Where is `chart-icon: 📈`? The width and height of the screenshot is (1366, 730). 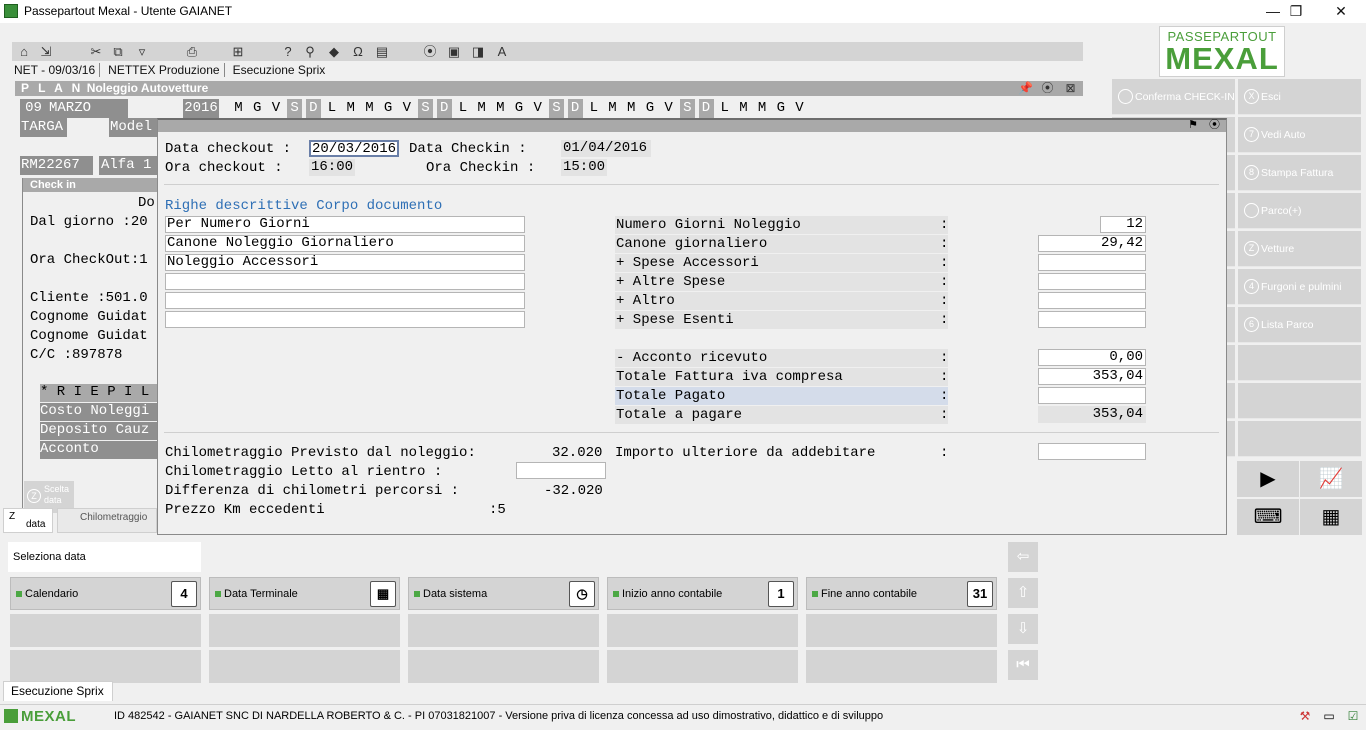
chart-icon: 📈 is located at coordinates (1331, 479).